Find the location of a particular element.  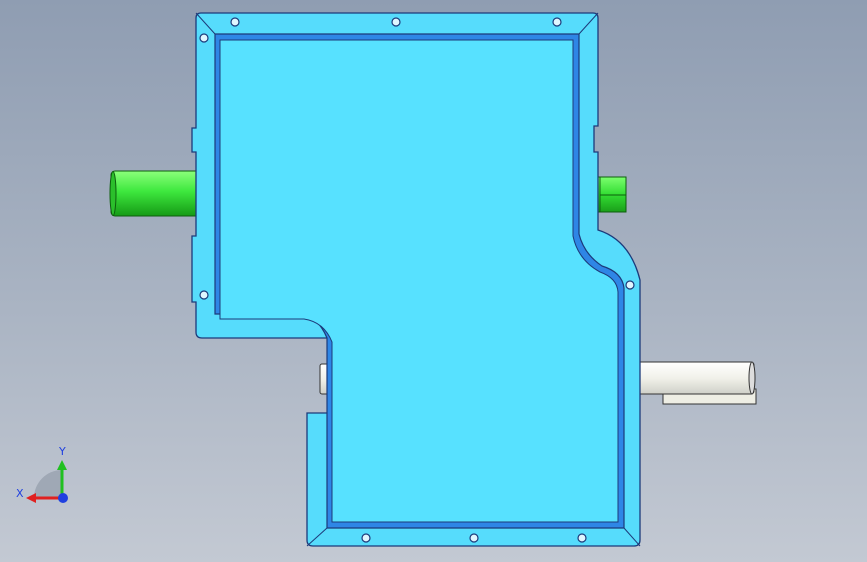

triad-x-label: X is located at coordinates (20, 493).